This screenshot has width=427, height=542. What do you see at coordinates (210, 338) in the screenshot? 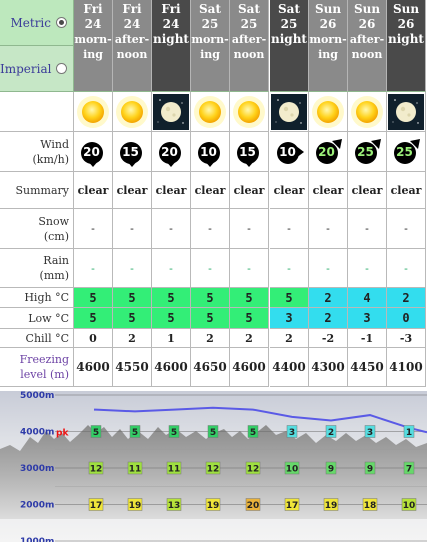
I see `chill-value: 2` at bounding box center [210, 338].